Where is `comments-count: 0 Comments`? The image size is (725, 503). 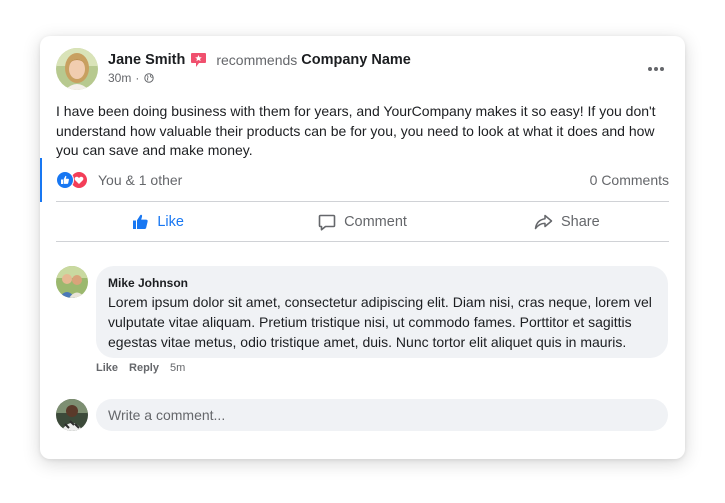
comments-count: 0 Comments is located at coordinates (629, 180).